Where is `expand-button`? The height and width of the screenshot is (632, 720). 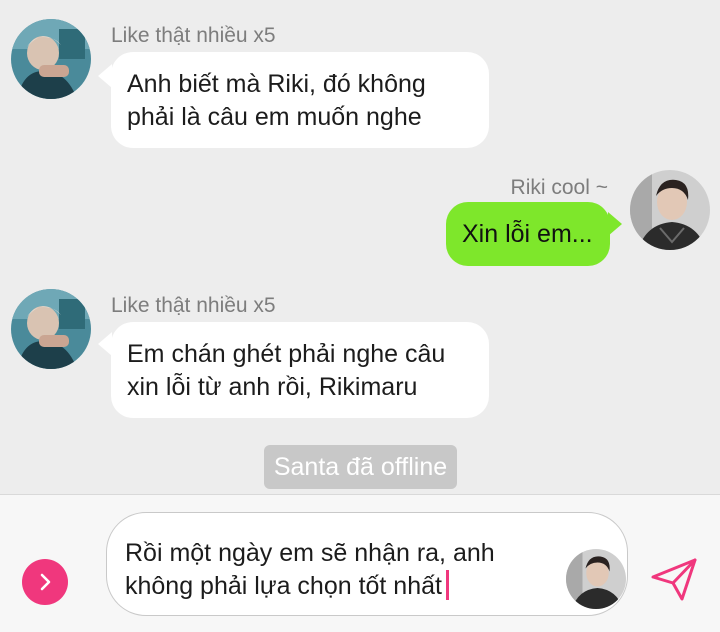
expand-button is located at coordinates (45, 582).